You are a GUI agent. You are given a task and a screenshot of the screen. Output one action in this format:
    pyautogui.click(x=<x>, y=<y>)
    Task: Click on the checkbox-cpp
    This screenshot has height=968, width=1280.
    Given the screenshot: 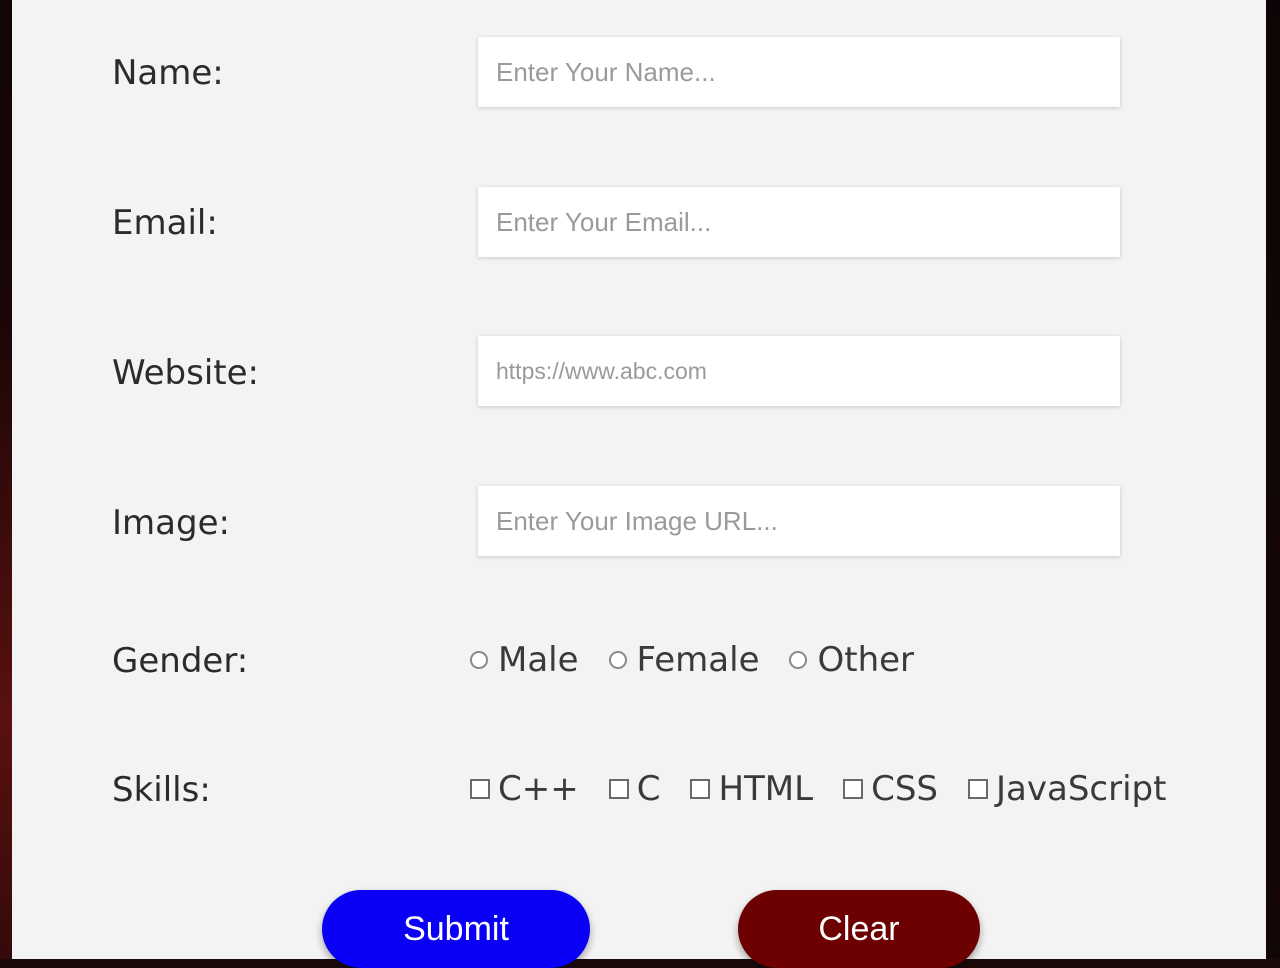 What is the action you would take?
    pyautogui.click(x=480, y=789)
    